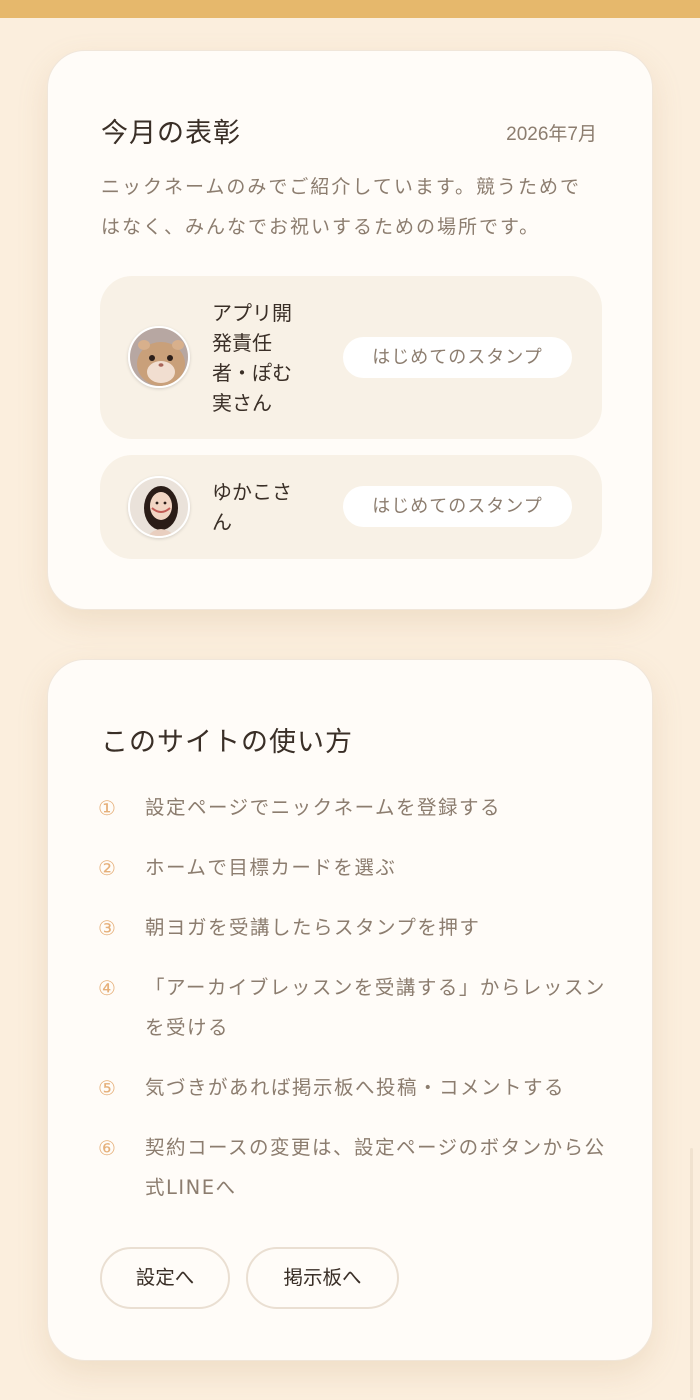 The height and width of the screenshot is (1400, 700). I want to click on step-item: ④ 「アーカイブレッスンを受講する」からレッスンを受ける, so click(353, 1008).